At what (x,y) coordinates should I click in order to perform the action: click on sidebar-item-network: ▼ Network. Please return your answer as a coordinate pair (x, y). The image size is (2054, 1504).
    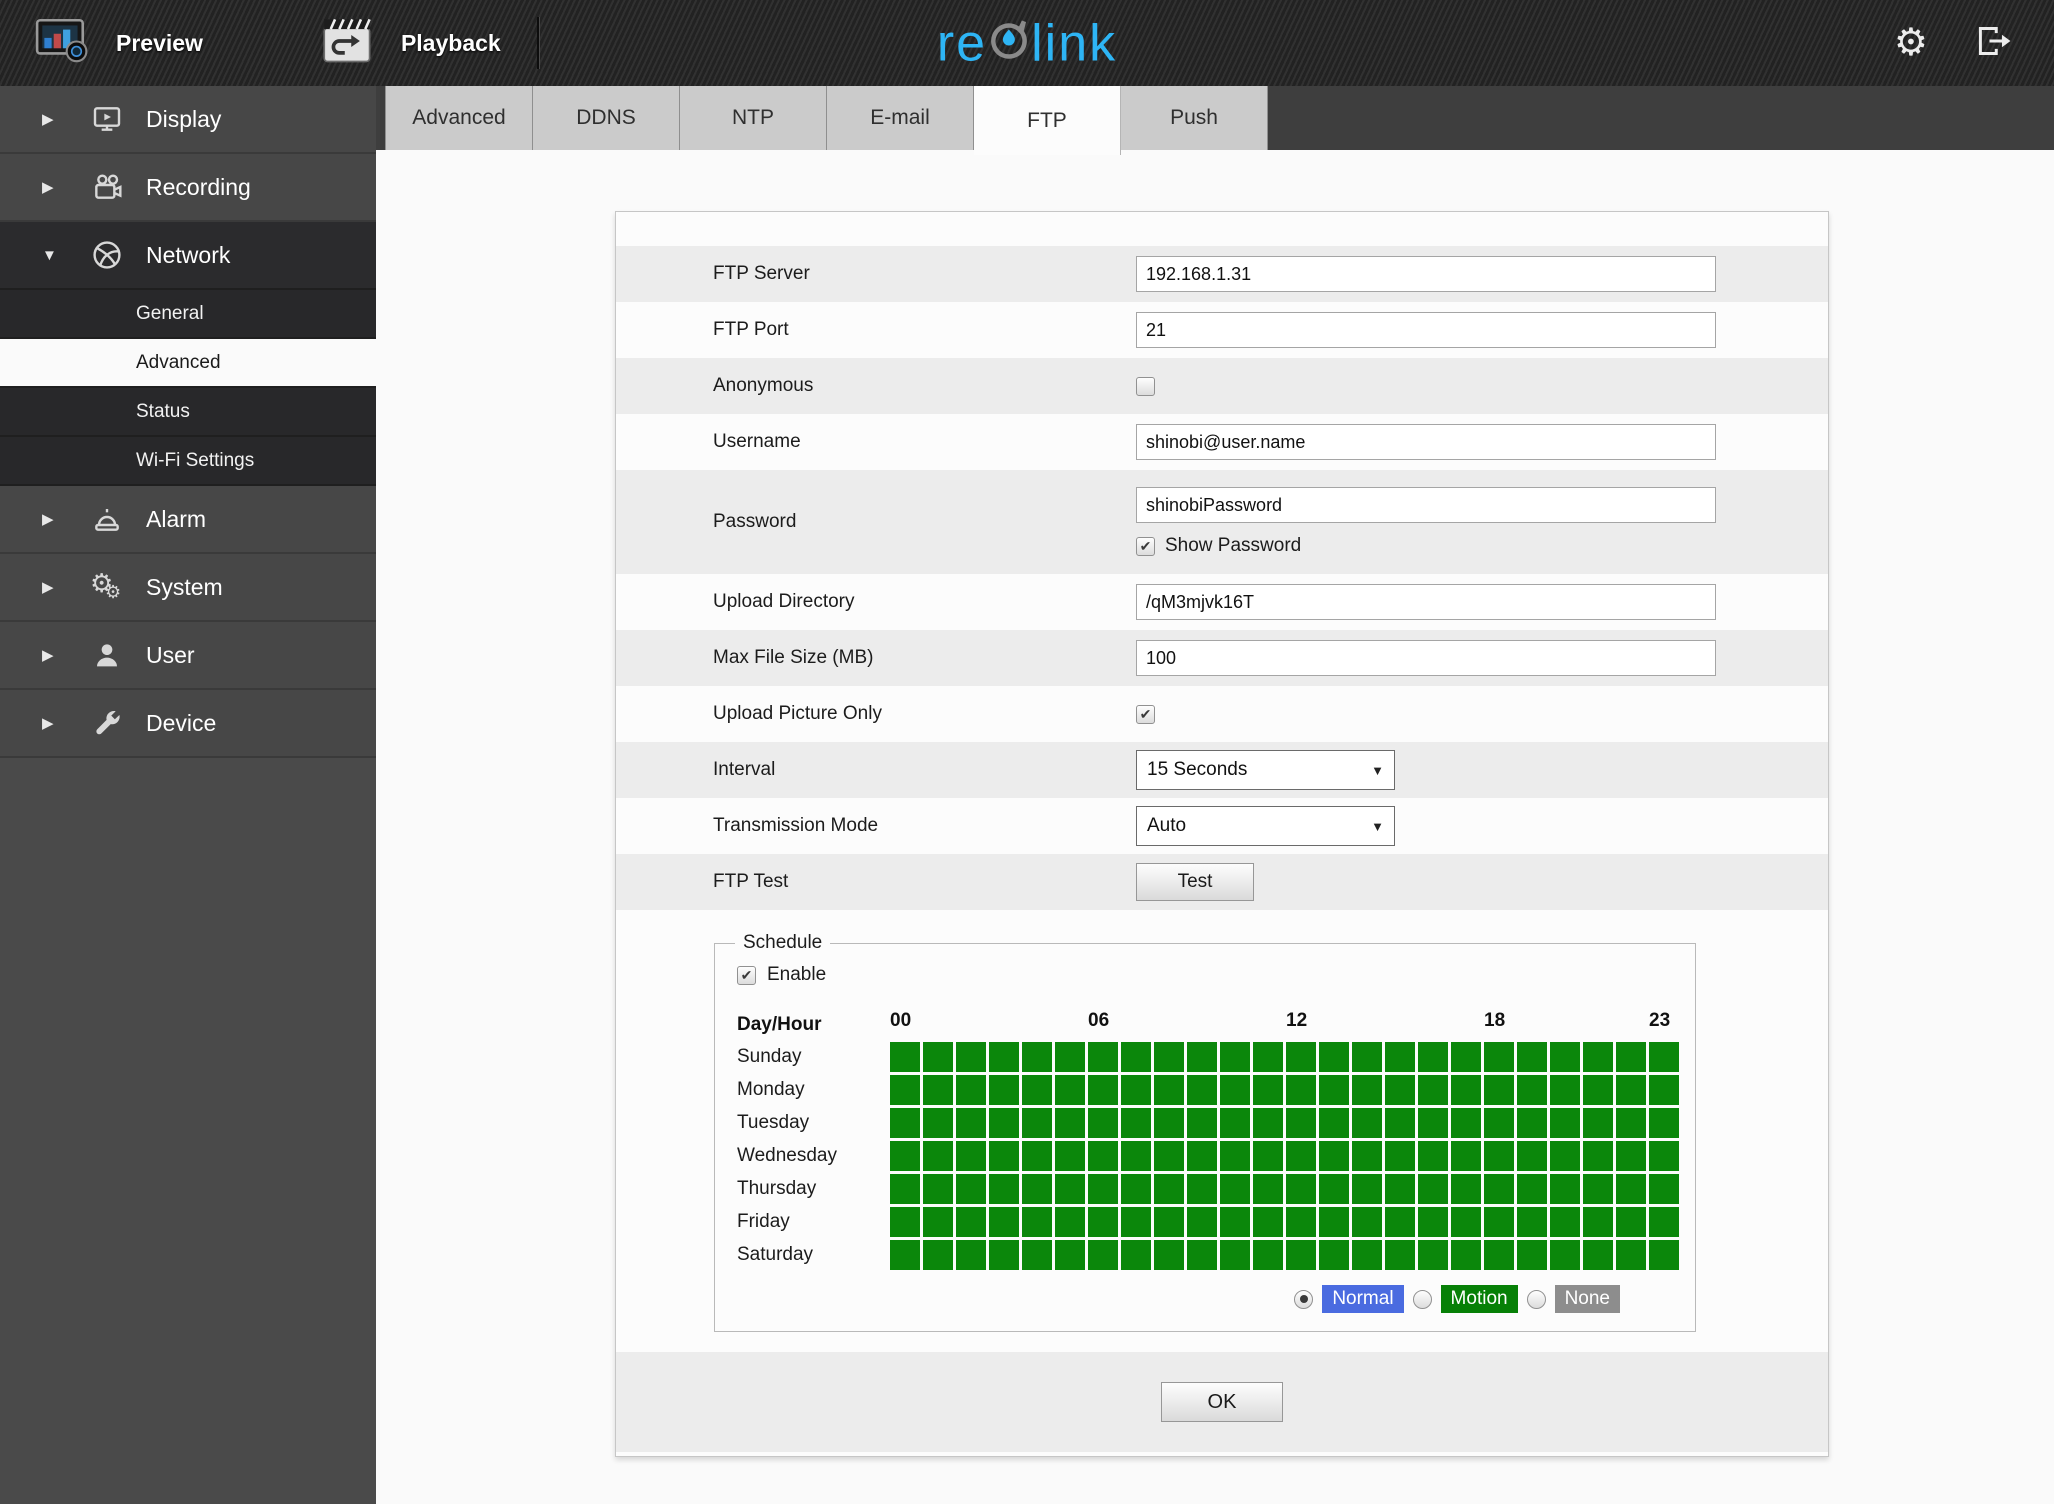
    Looking at the image, I should click on (188, 256).